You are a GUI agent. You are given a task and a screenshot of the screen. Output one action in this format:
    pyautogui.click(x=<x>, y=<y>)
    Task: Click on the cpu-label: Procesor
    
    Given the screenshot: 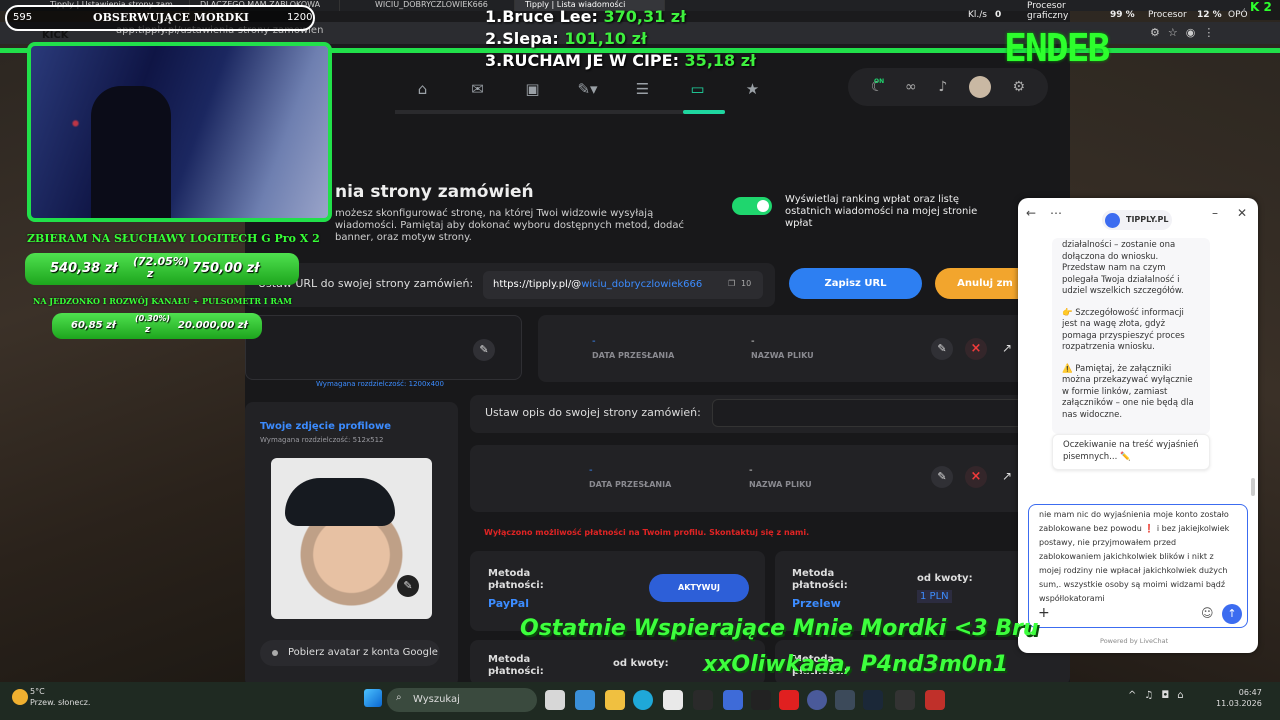 What is the action you would take?
    pyautogui.click(x=1167, y=15)
    